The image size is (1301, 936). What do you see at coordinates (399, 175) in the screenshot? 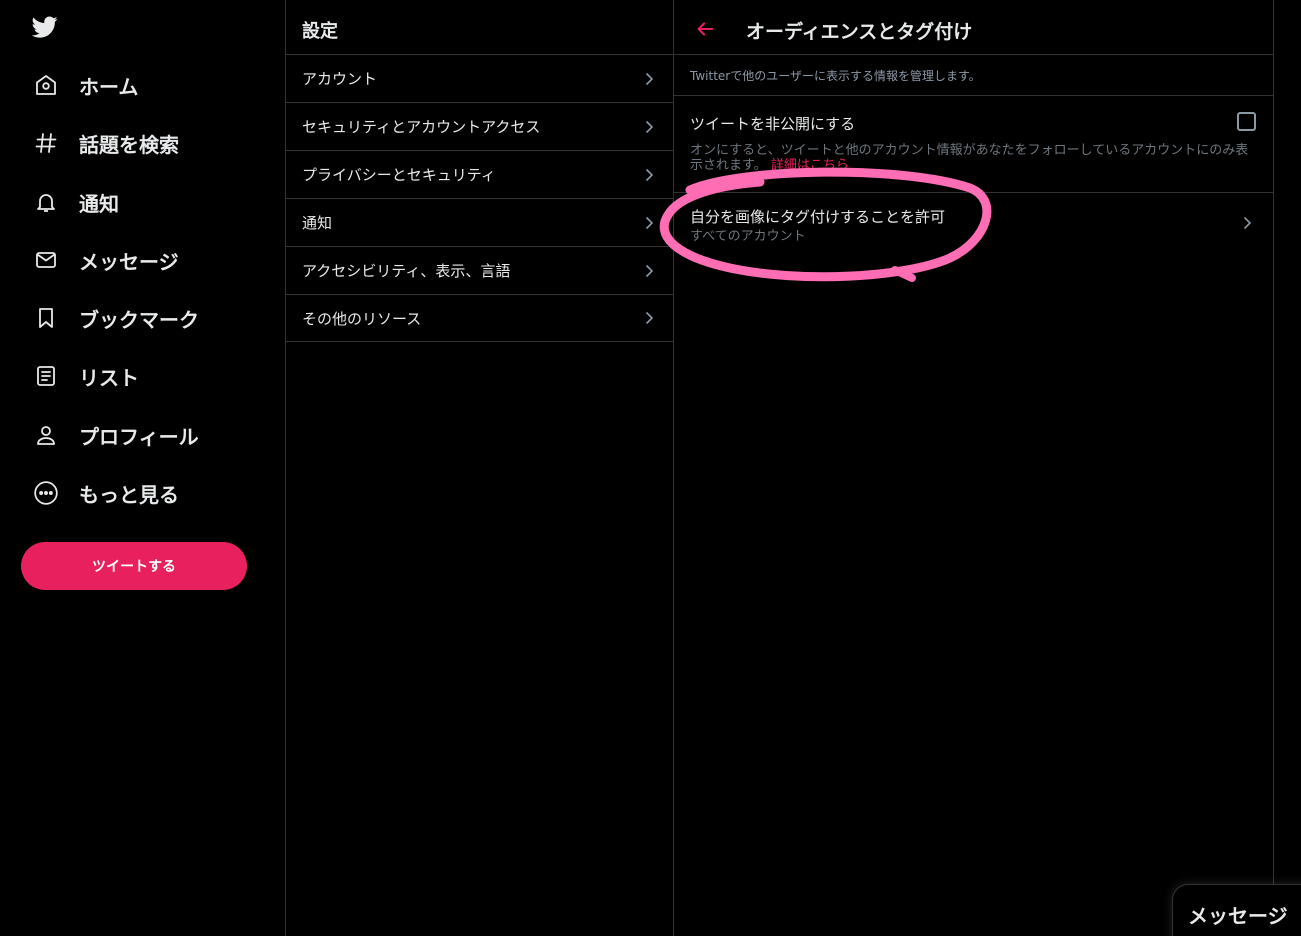
I see `settings-item-label: プライバシーとセキュリティ` at bounding box center [399, 175].